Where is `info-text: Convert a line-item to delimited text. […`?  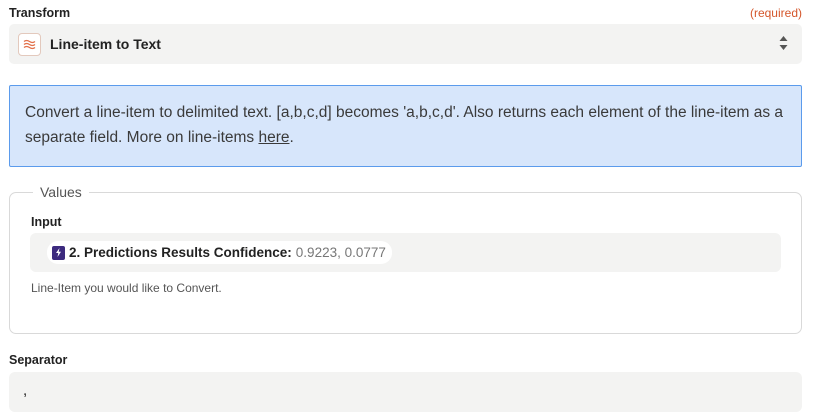 info-text: Convert a line-item to delimited text. [… is located at coordinates (404, 125).